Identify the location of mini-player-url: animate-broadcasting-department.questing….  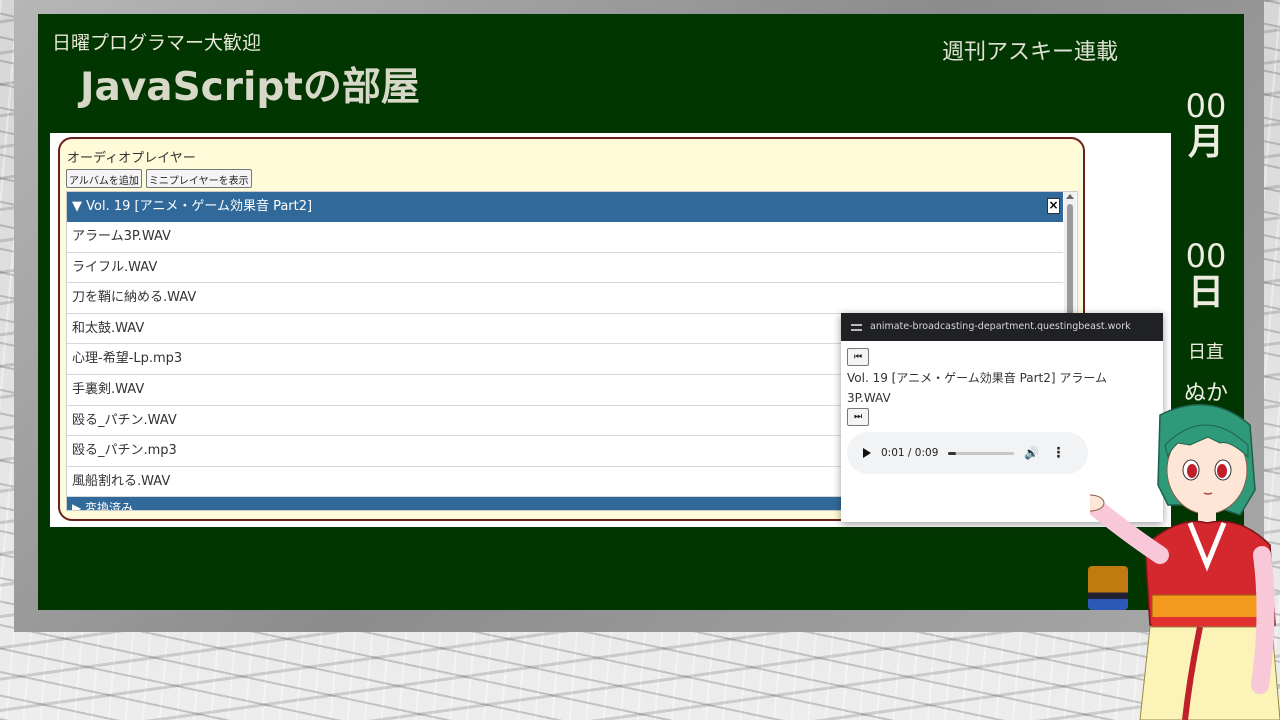
(1000, 326).